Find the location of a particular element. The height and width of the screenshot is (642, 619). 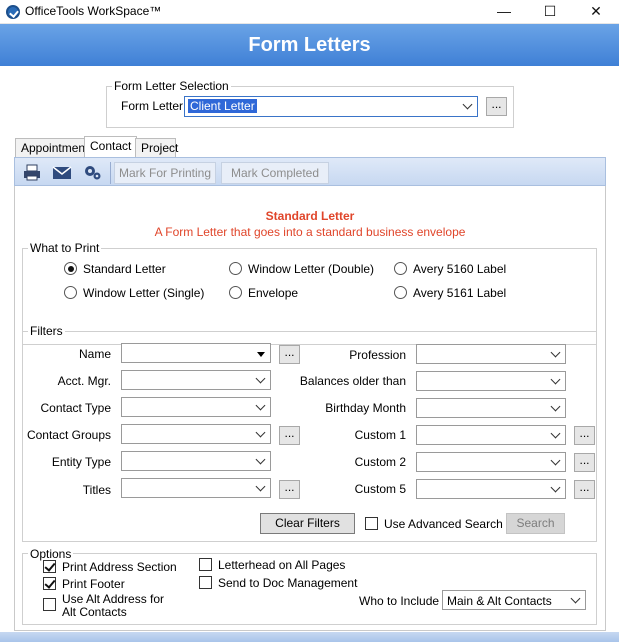

who-to-include-value: Main & Alt Contacts is located at coordinates (499, 601).